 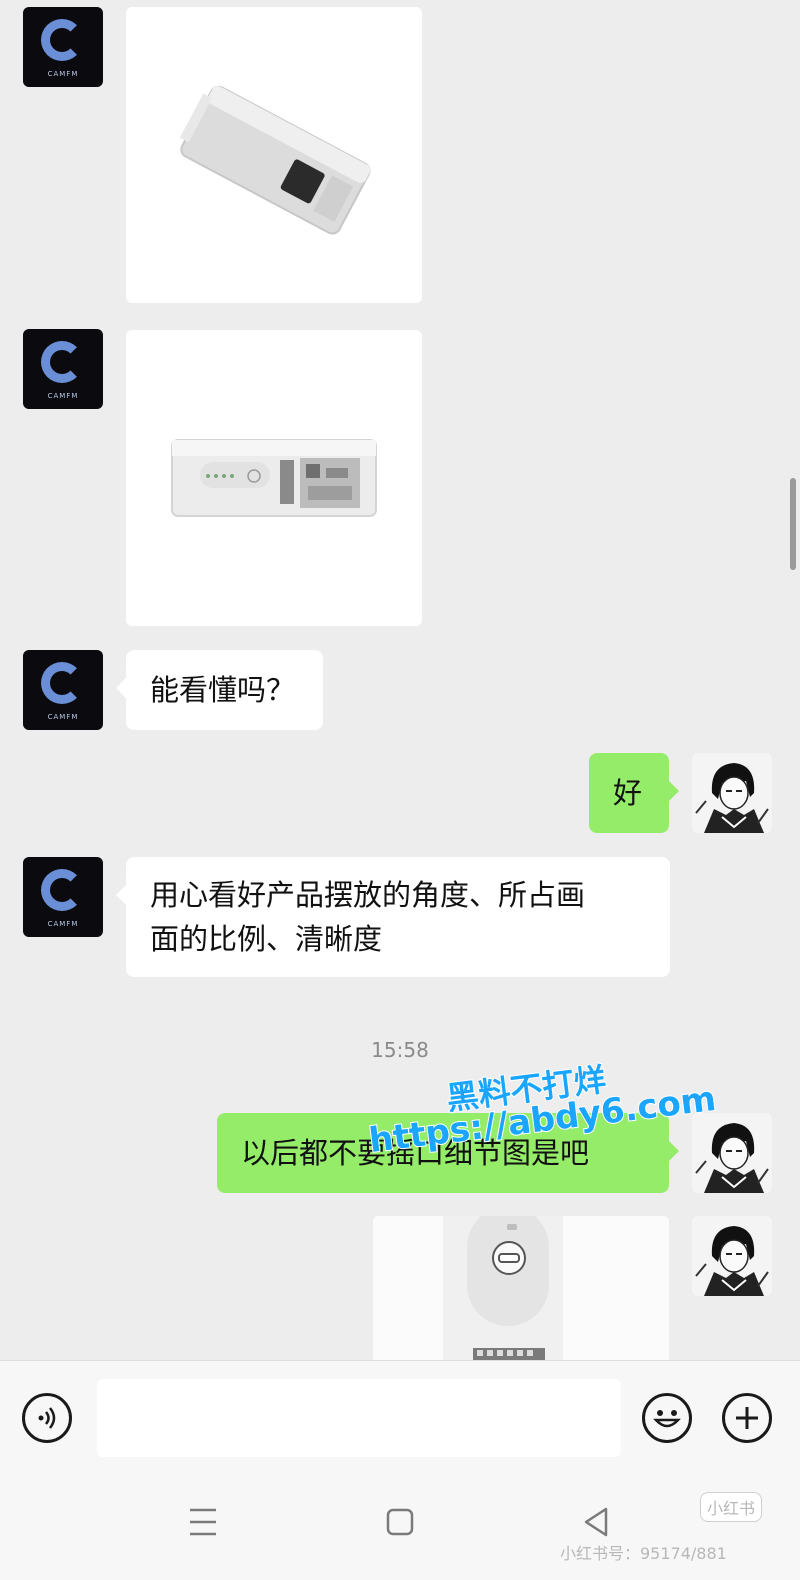 What do you see at coordinates (368, 895) in the screenshot?
I see `message-line: 用心看好产品摆放的角度、所占画` at bounding box center [368, 895].